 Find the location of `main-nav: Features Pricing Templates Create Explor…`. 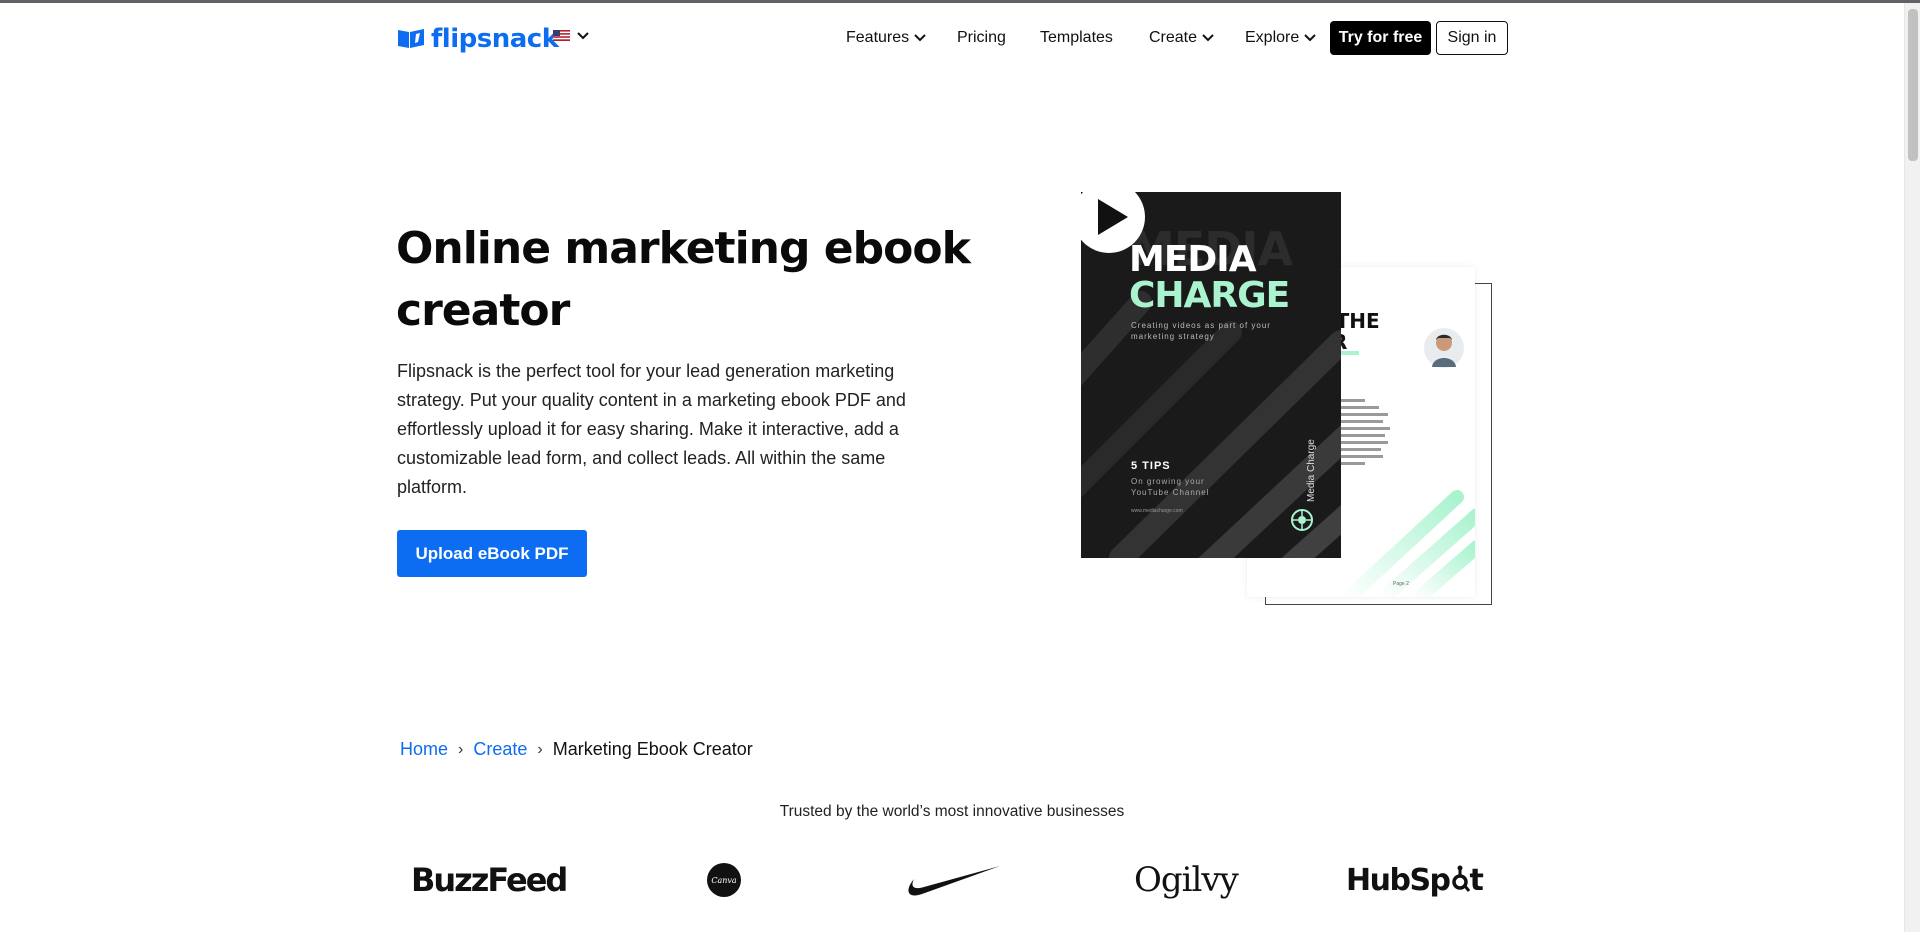

main-nav: Features Pricing Templates Create Explor… is located at coordinates (960, 38).